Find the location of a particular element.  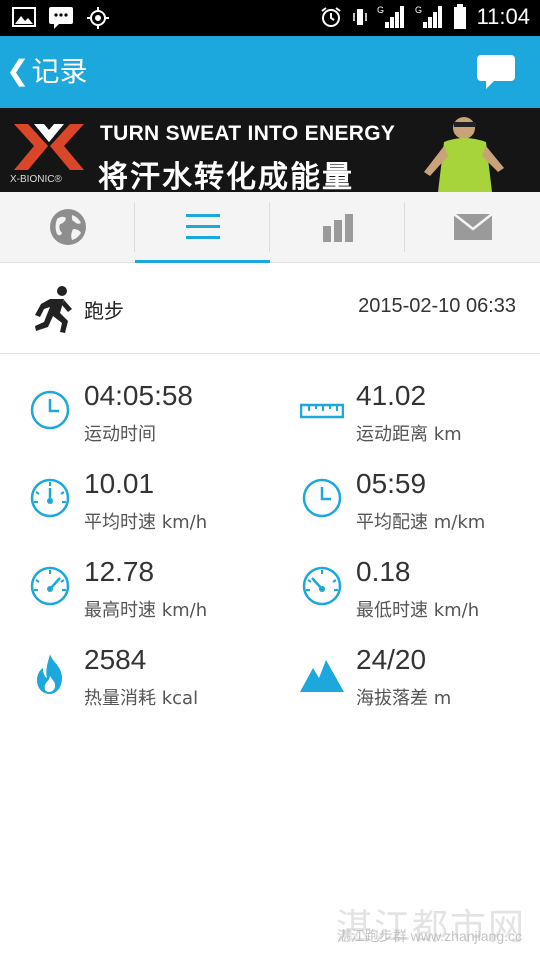

stat-value: 24/20 is located at coordinates (391, 659).